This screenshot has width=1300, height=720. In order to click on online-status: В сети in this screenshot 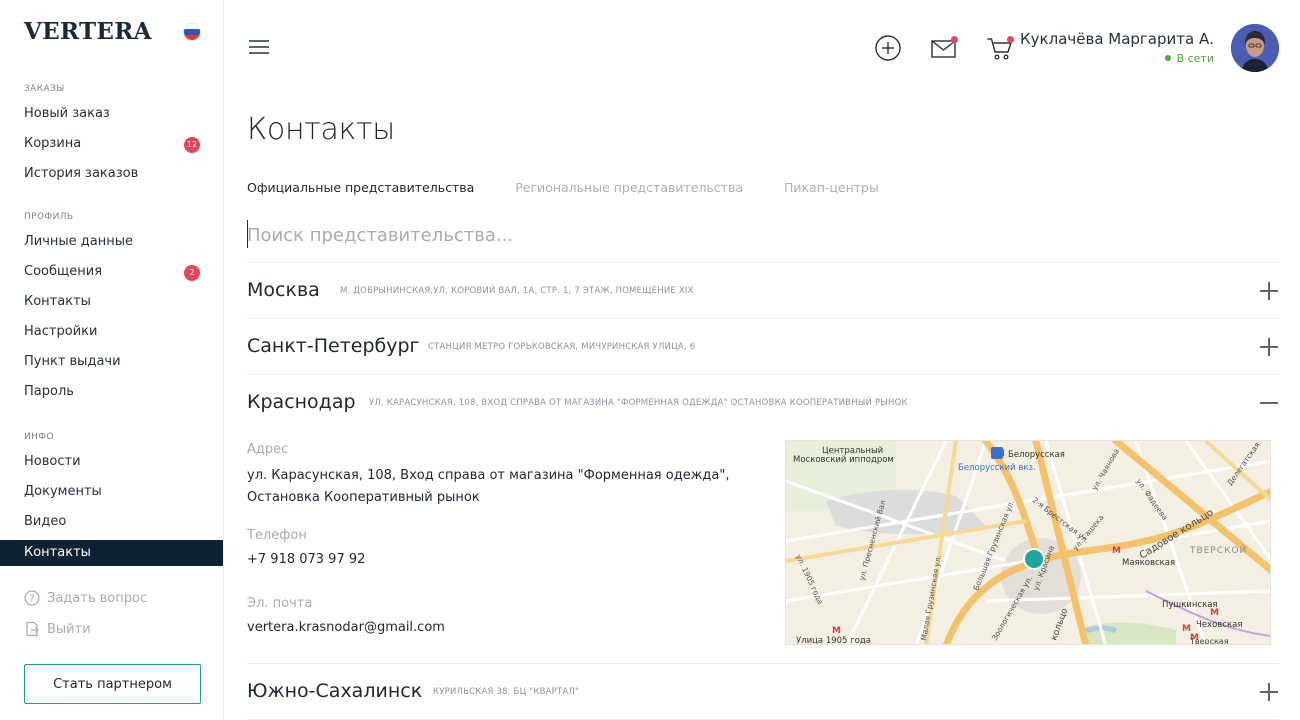, I will do `click(1189, 58)`.